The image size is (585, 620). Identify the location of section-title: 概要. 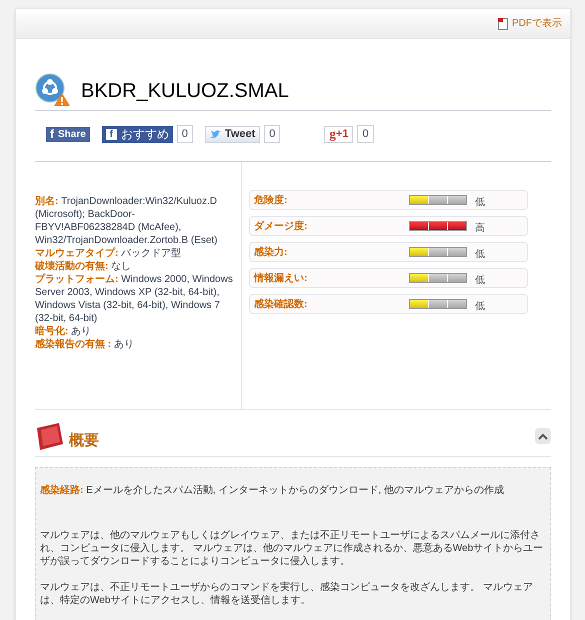
(84, 440).